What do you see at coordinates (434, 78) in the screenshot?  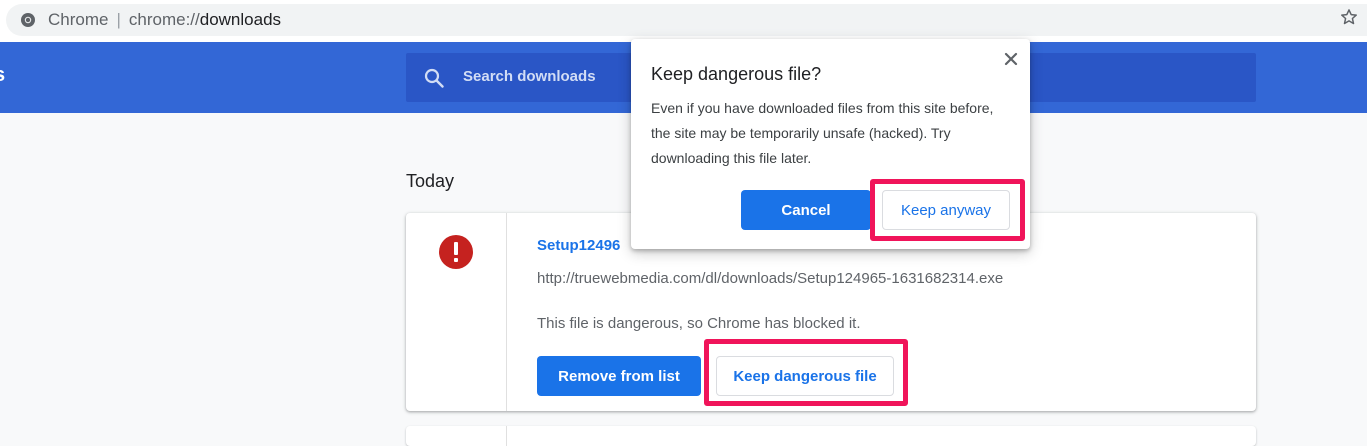 I see `search-icon` at bounding box center [434, 78].